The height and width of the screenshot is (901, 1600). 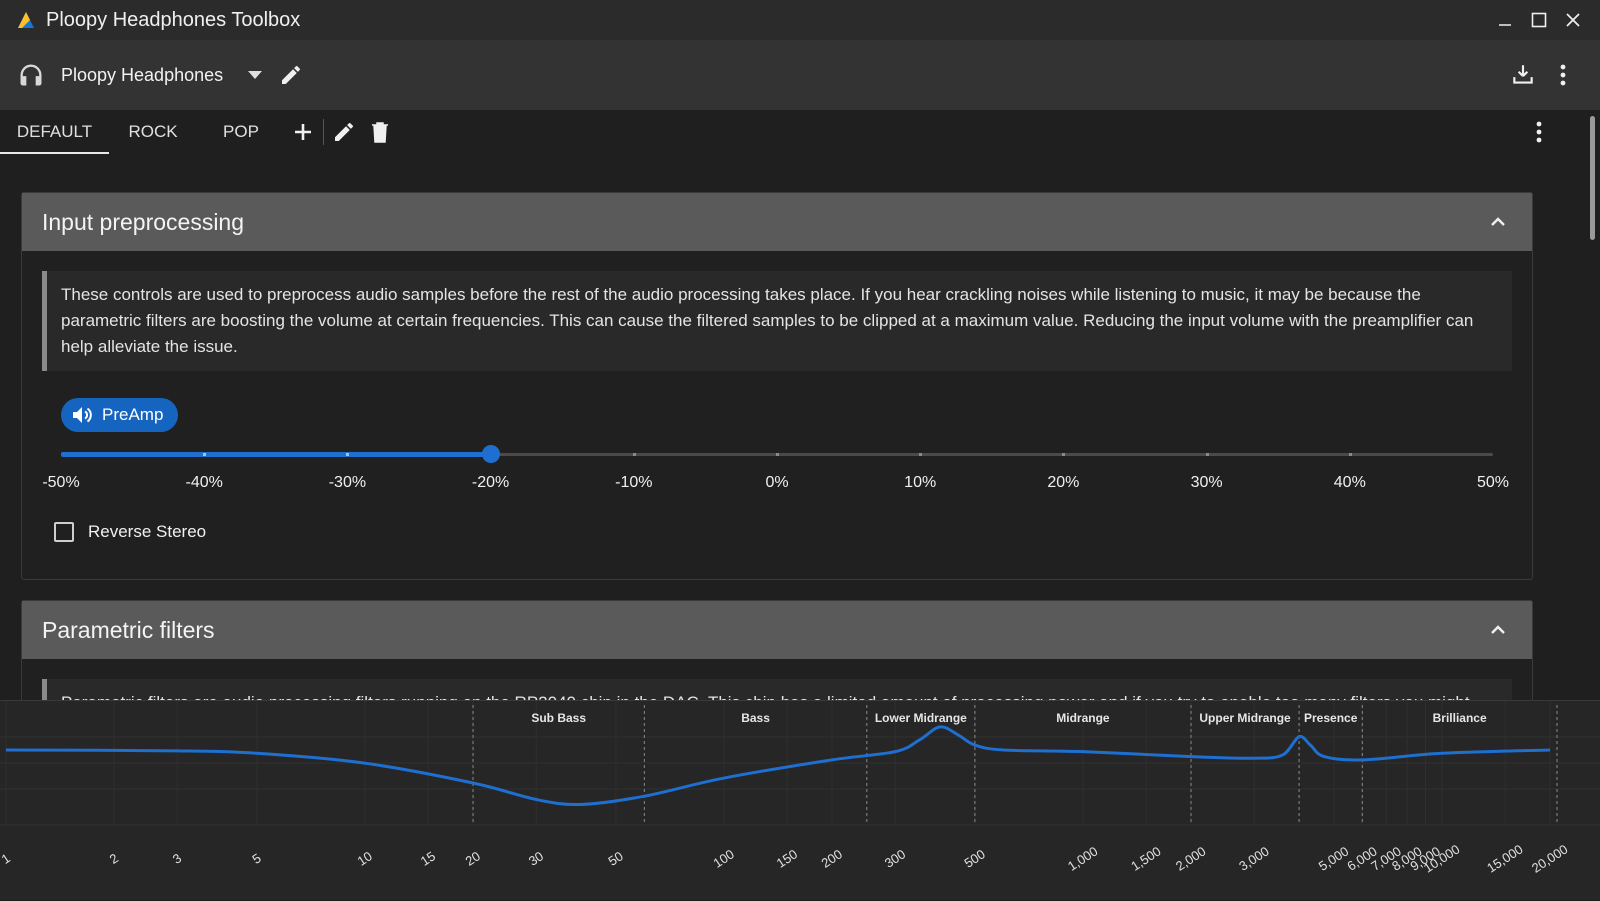 What do you see at coordinates (347, 482) in the screenshot?
I see `slider-tick-label: -30%` at bounding box center [347, 482].